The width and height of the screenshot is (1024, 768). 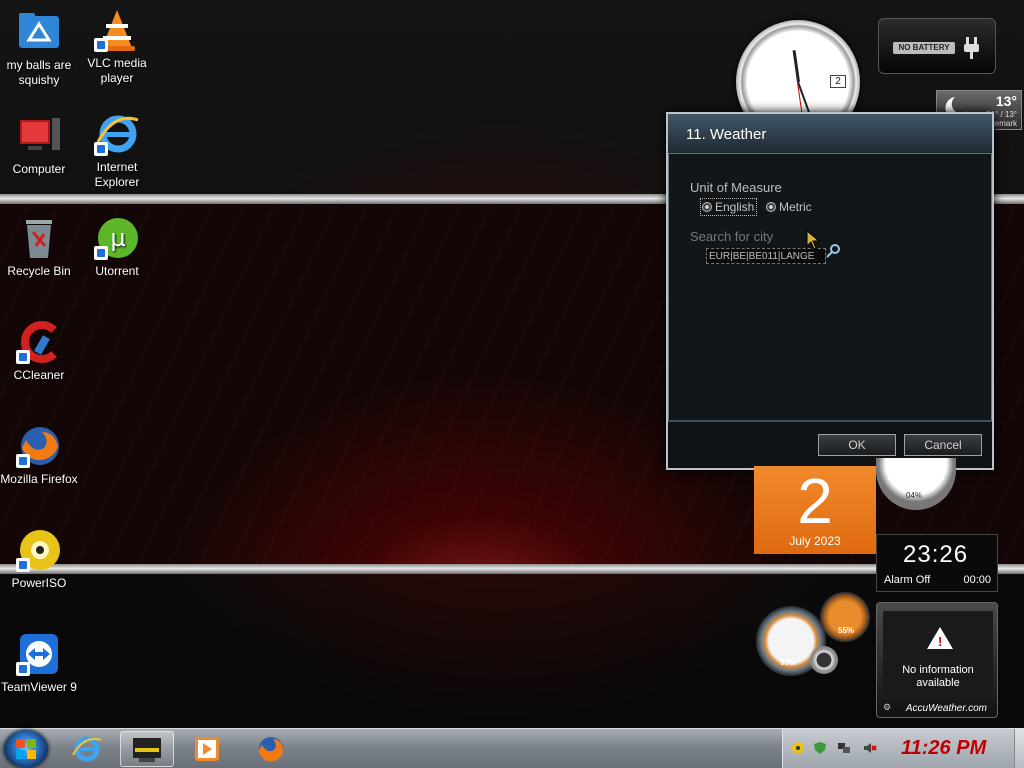 I want to click on battery-gadget: NO BATTERY, so click(x=937, y=46).